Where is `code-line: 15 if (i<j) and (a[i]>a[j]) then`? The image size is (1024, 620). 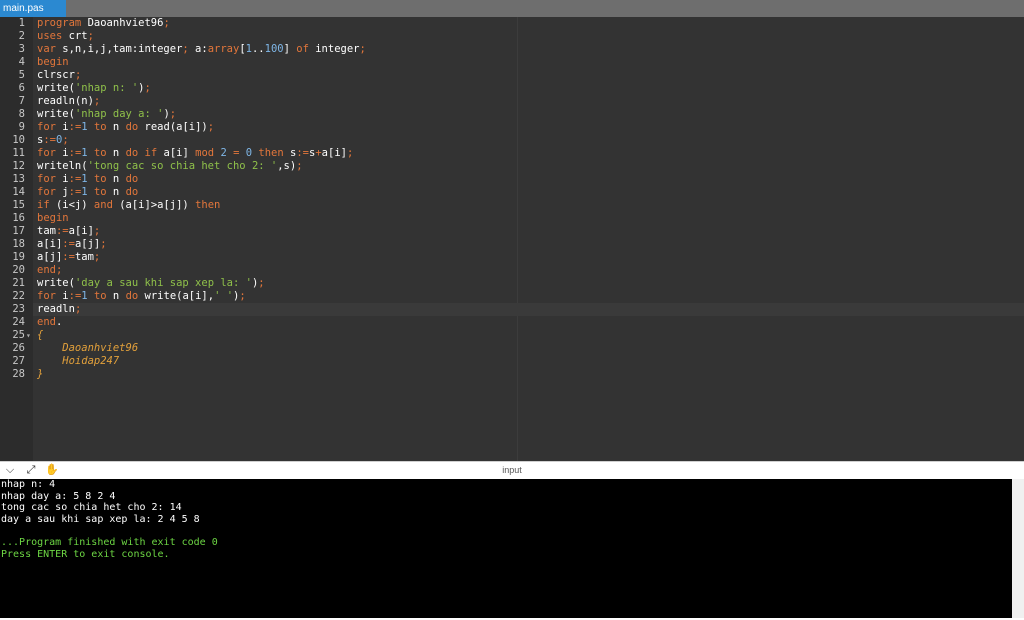 code-line: 15 if (i<j) and (a[i]>a[j]) then is located at coordinates (512, 205).